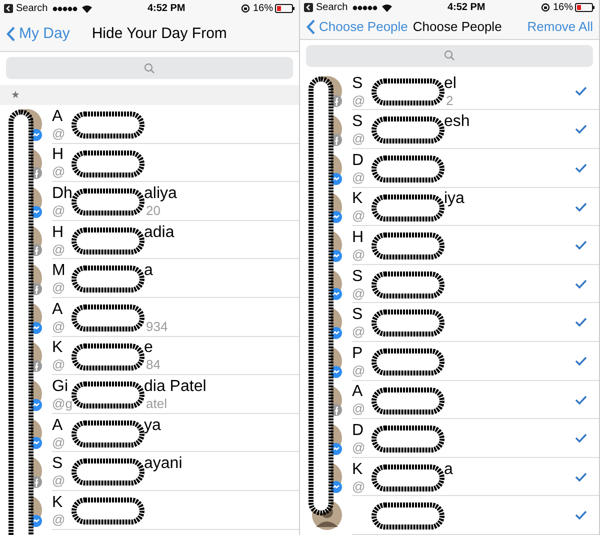 The width and height of the screenshot is (600, 535). What do you see at coordinates (163, 464) in the screenshot?
I see `contact-name: ayani` at bounding box center [163, 464].